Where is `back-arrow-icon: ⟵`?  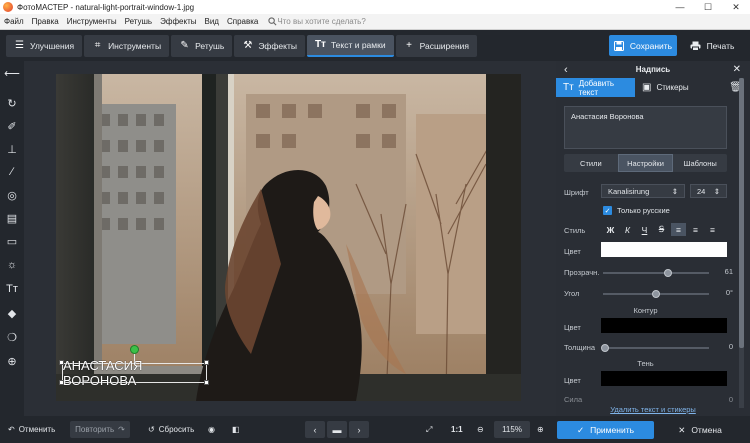 back-arrow-icon: ⟵ is located at coordinates (12, 73).